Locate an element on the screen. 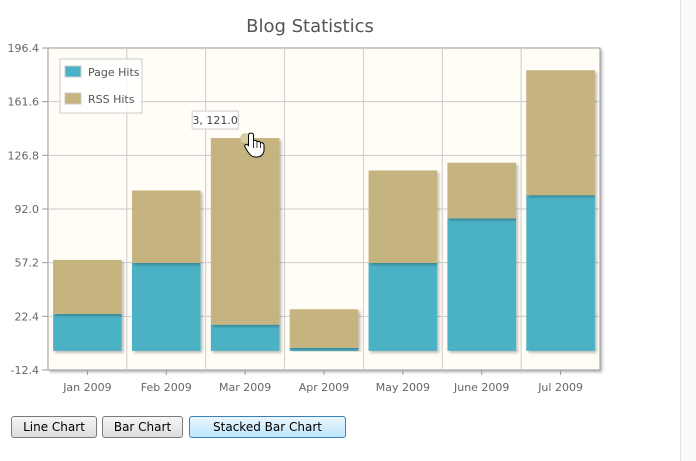 The height and width of the screenshot is (461, 696). y-tick-label: 22.4 is located at coordinates (27, 316).